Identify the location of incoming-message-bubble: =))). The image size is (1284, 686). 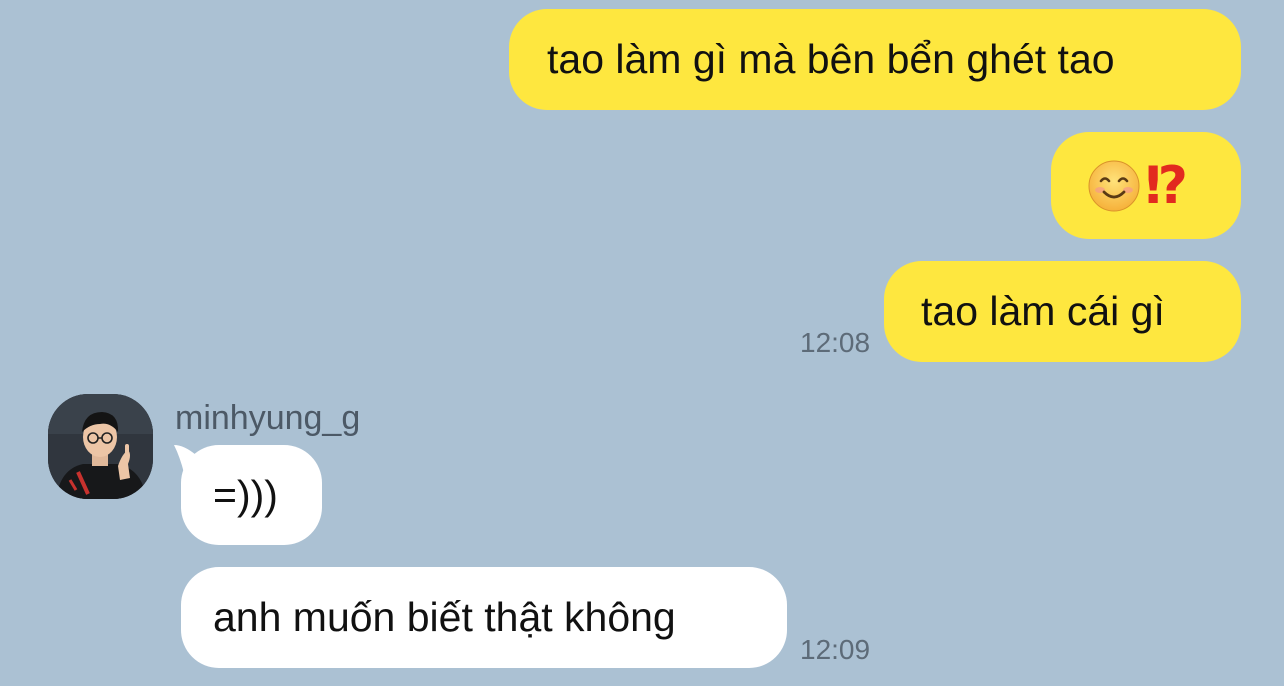
(251, 495).